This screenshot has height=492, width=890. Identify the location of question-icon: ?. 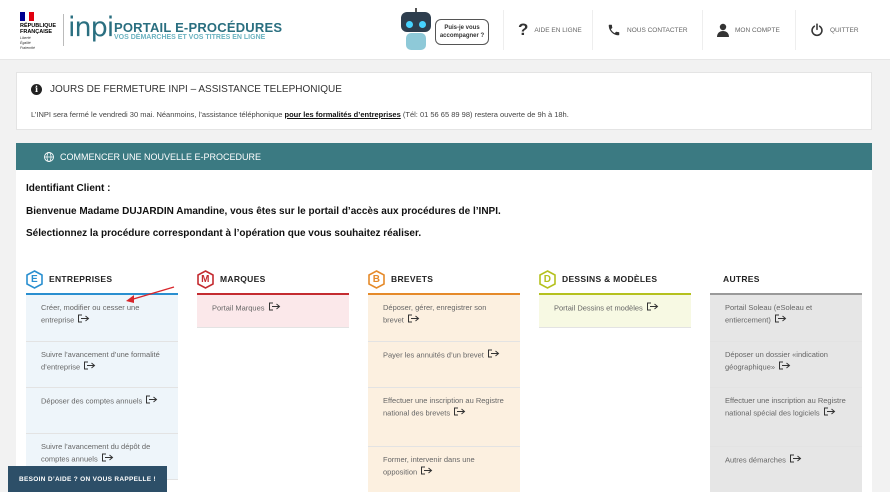
(523, 29).